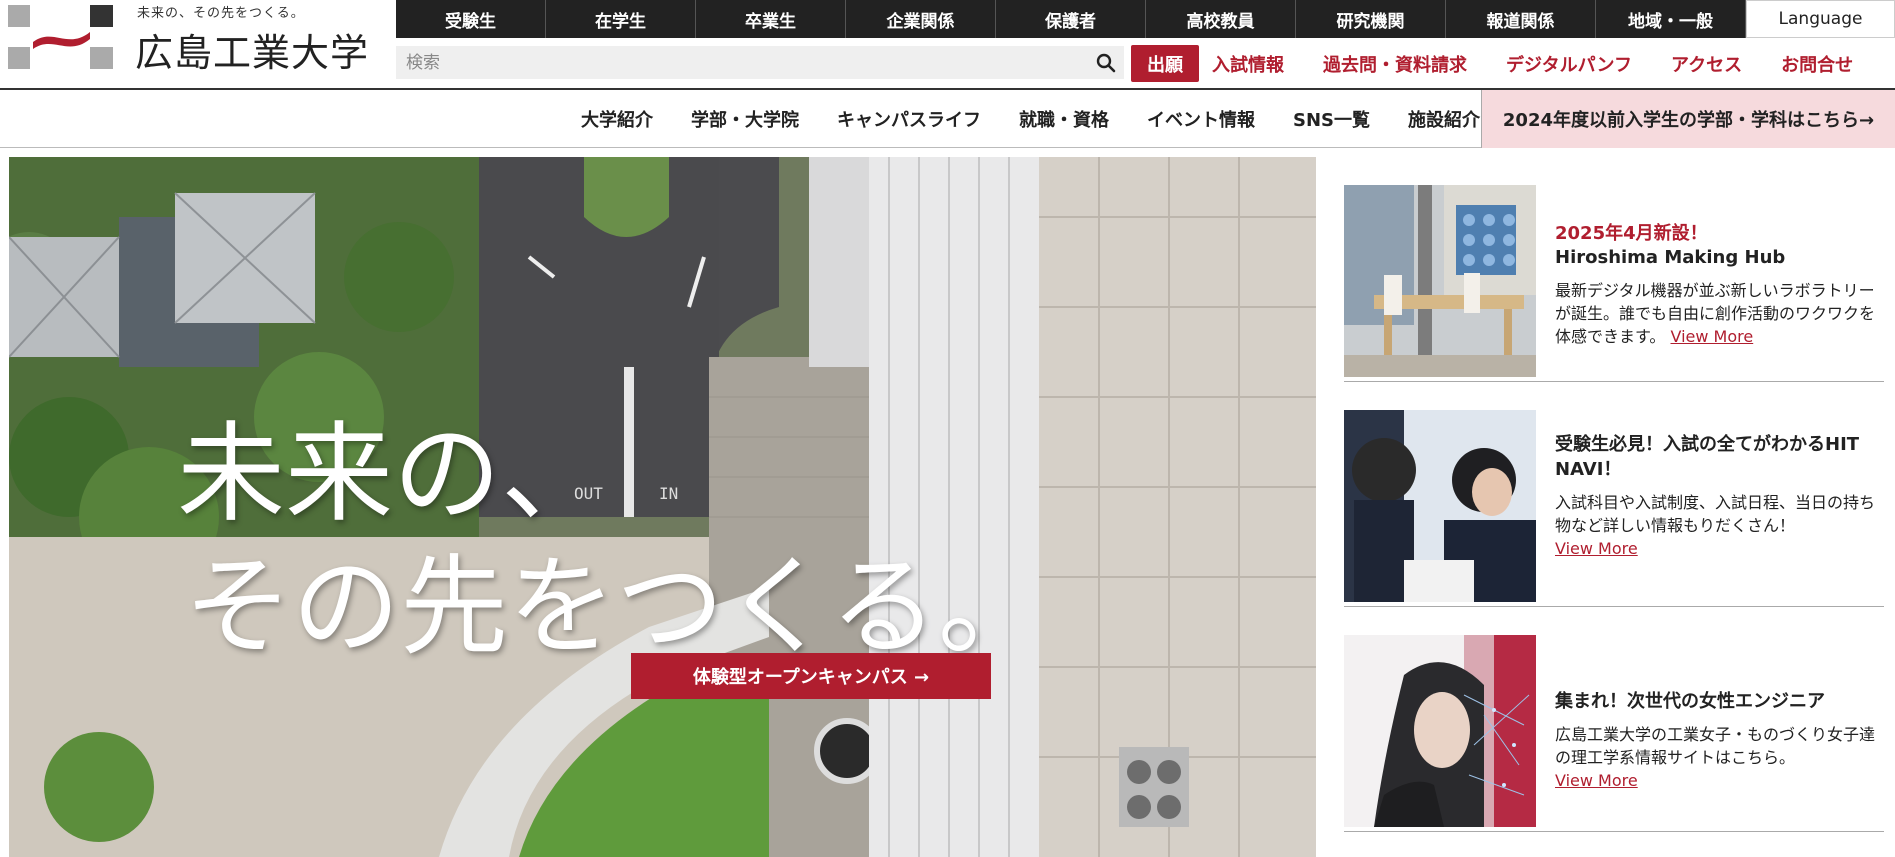 This screenshot has width=1895, height=857. I want to click on search-box, so click(760, 62).